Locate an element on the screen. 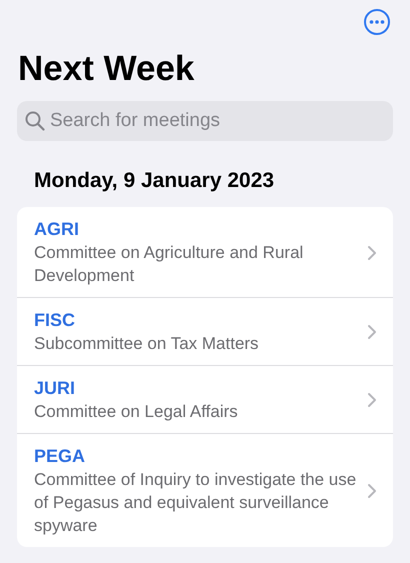 The width and height of the screenshot is (410, 563). meeting-code: PEGA is located at coordinates (200, 456).